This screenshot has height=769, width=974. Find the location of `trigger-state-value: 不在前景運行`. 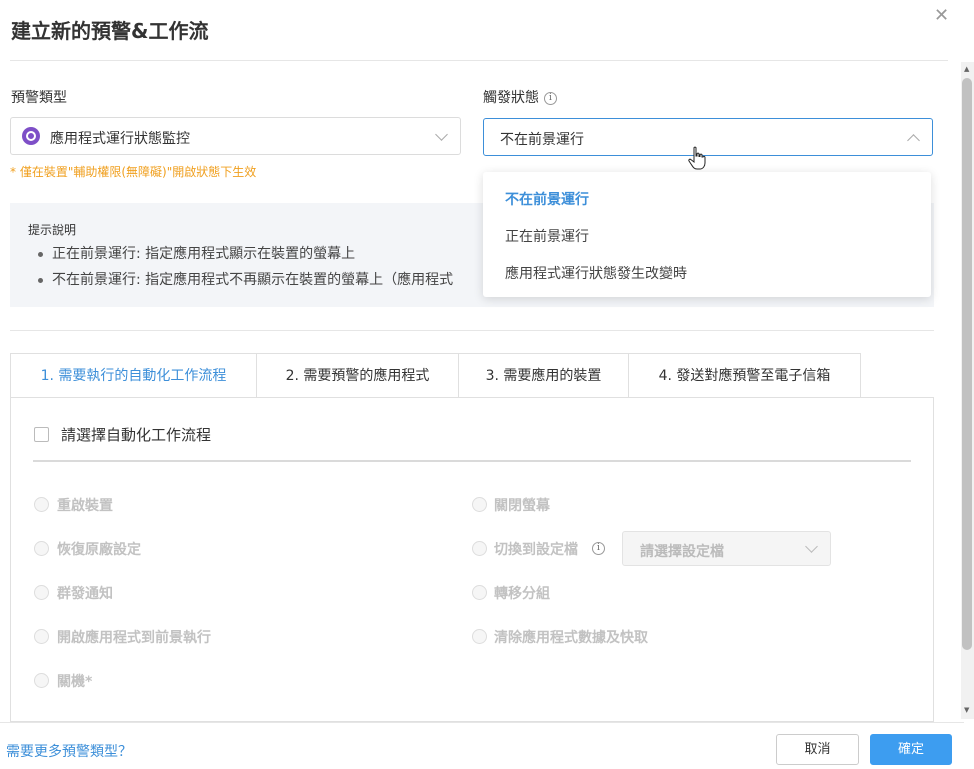

trigger-state-value: 不在前景運行 is located at coordinates (542, 140).